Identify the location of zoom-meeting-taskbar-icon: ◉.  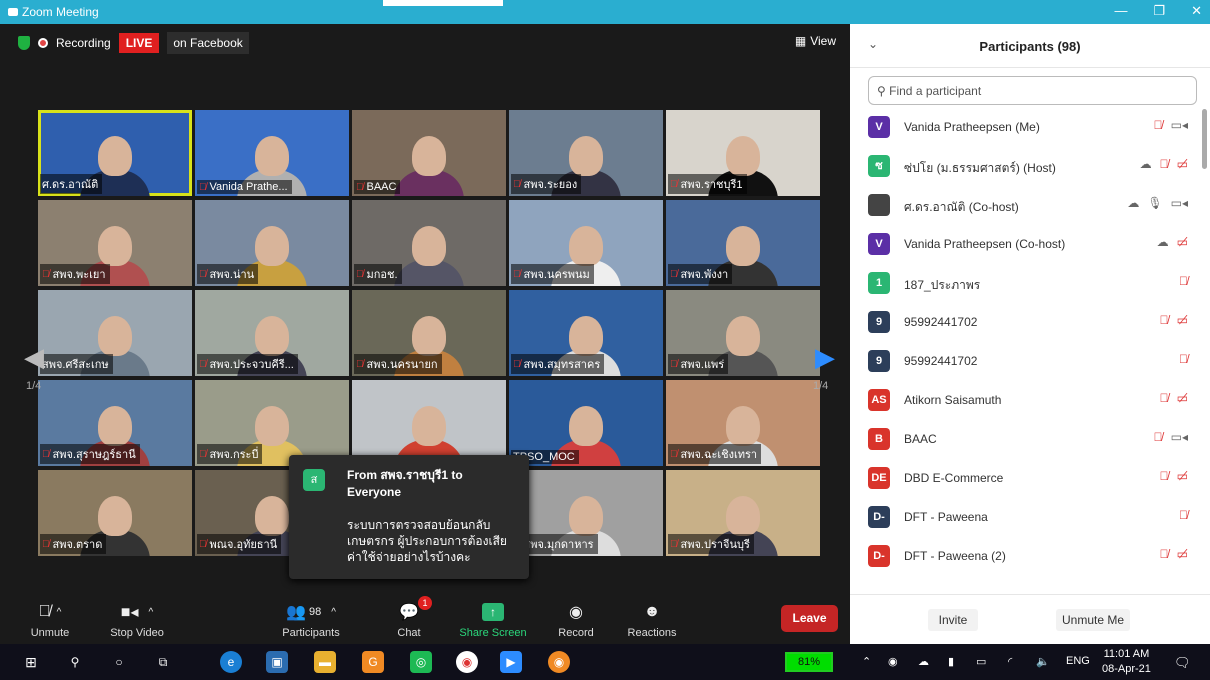
(559, 662).